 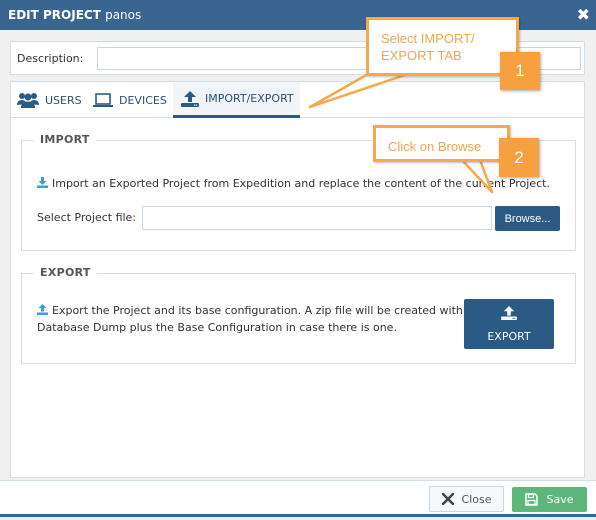 I want to click on download-icon, so click(x=42, y=185).